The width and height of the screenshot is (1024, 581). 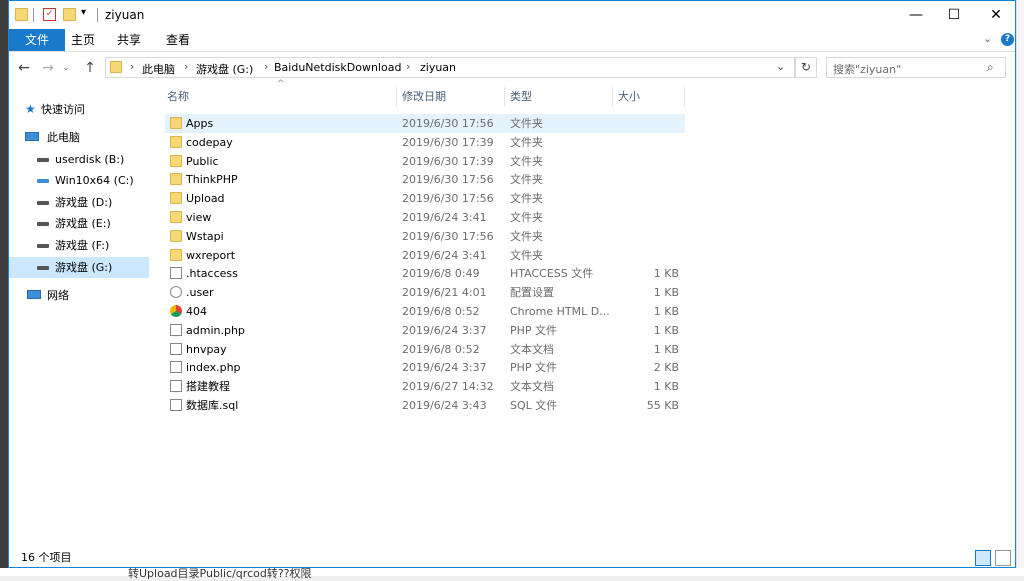 I want to click on breadcrumb-drive-g: 游戏盘 (G:), so click(x=224, y=69).